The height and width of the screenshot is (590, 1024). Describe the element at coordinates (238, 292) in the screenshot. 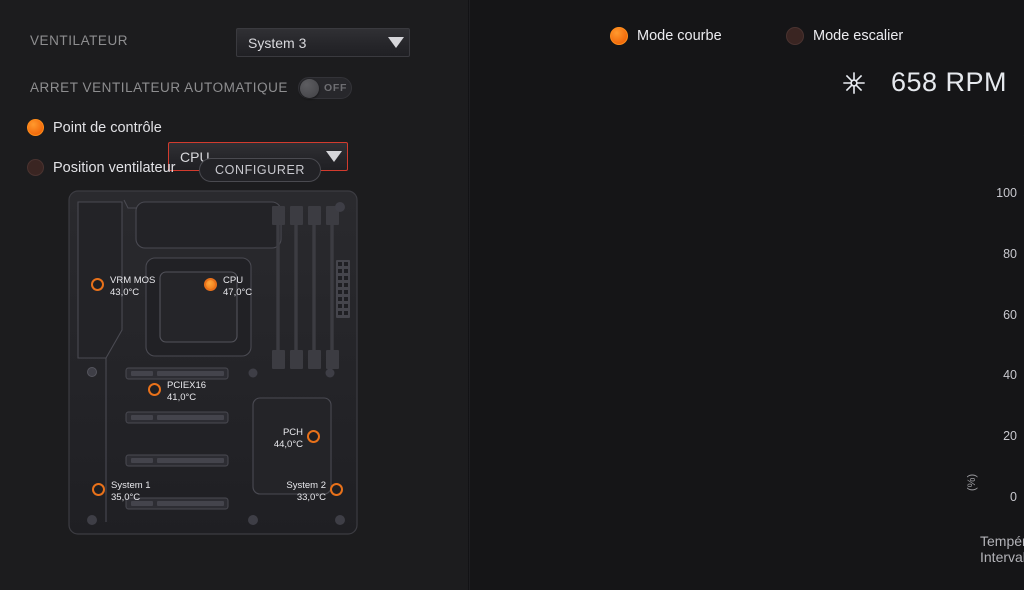

I see `sensor-temp: 47,0°C` at that location.